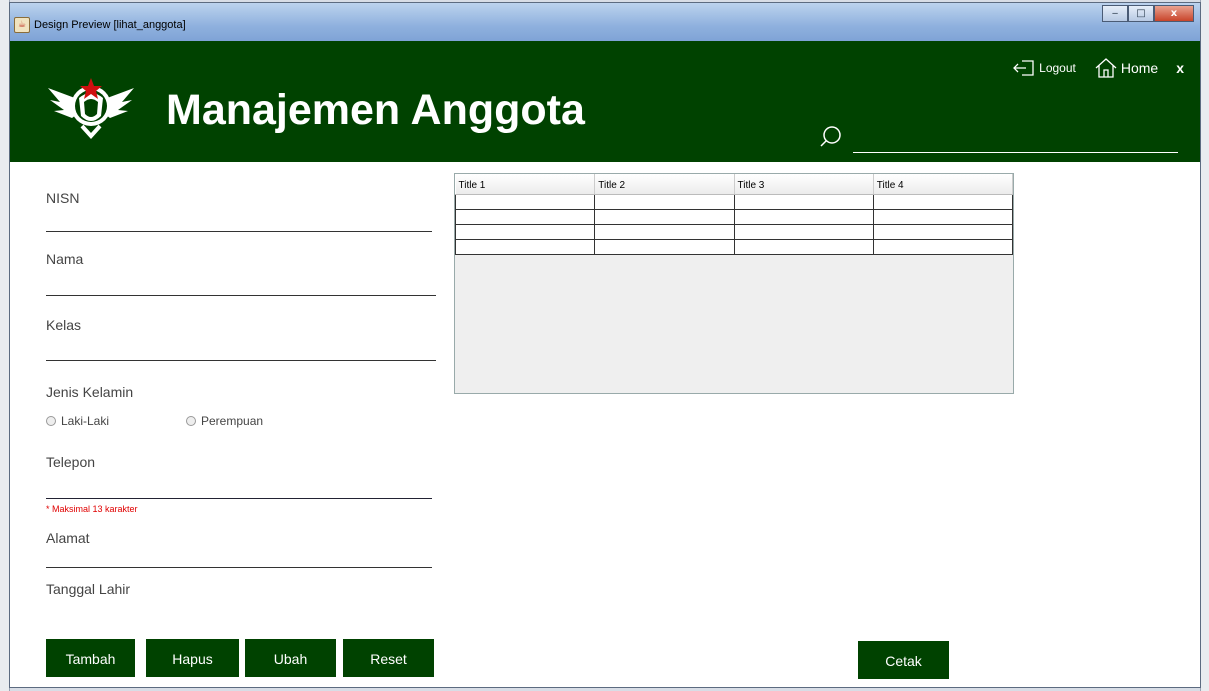 The image size is (1209, 691). Describe the element at coordinates (90, 658) in the screenshot. I see `tambah-button: Tambah` at that location.